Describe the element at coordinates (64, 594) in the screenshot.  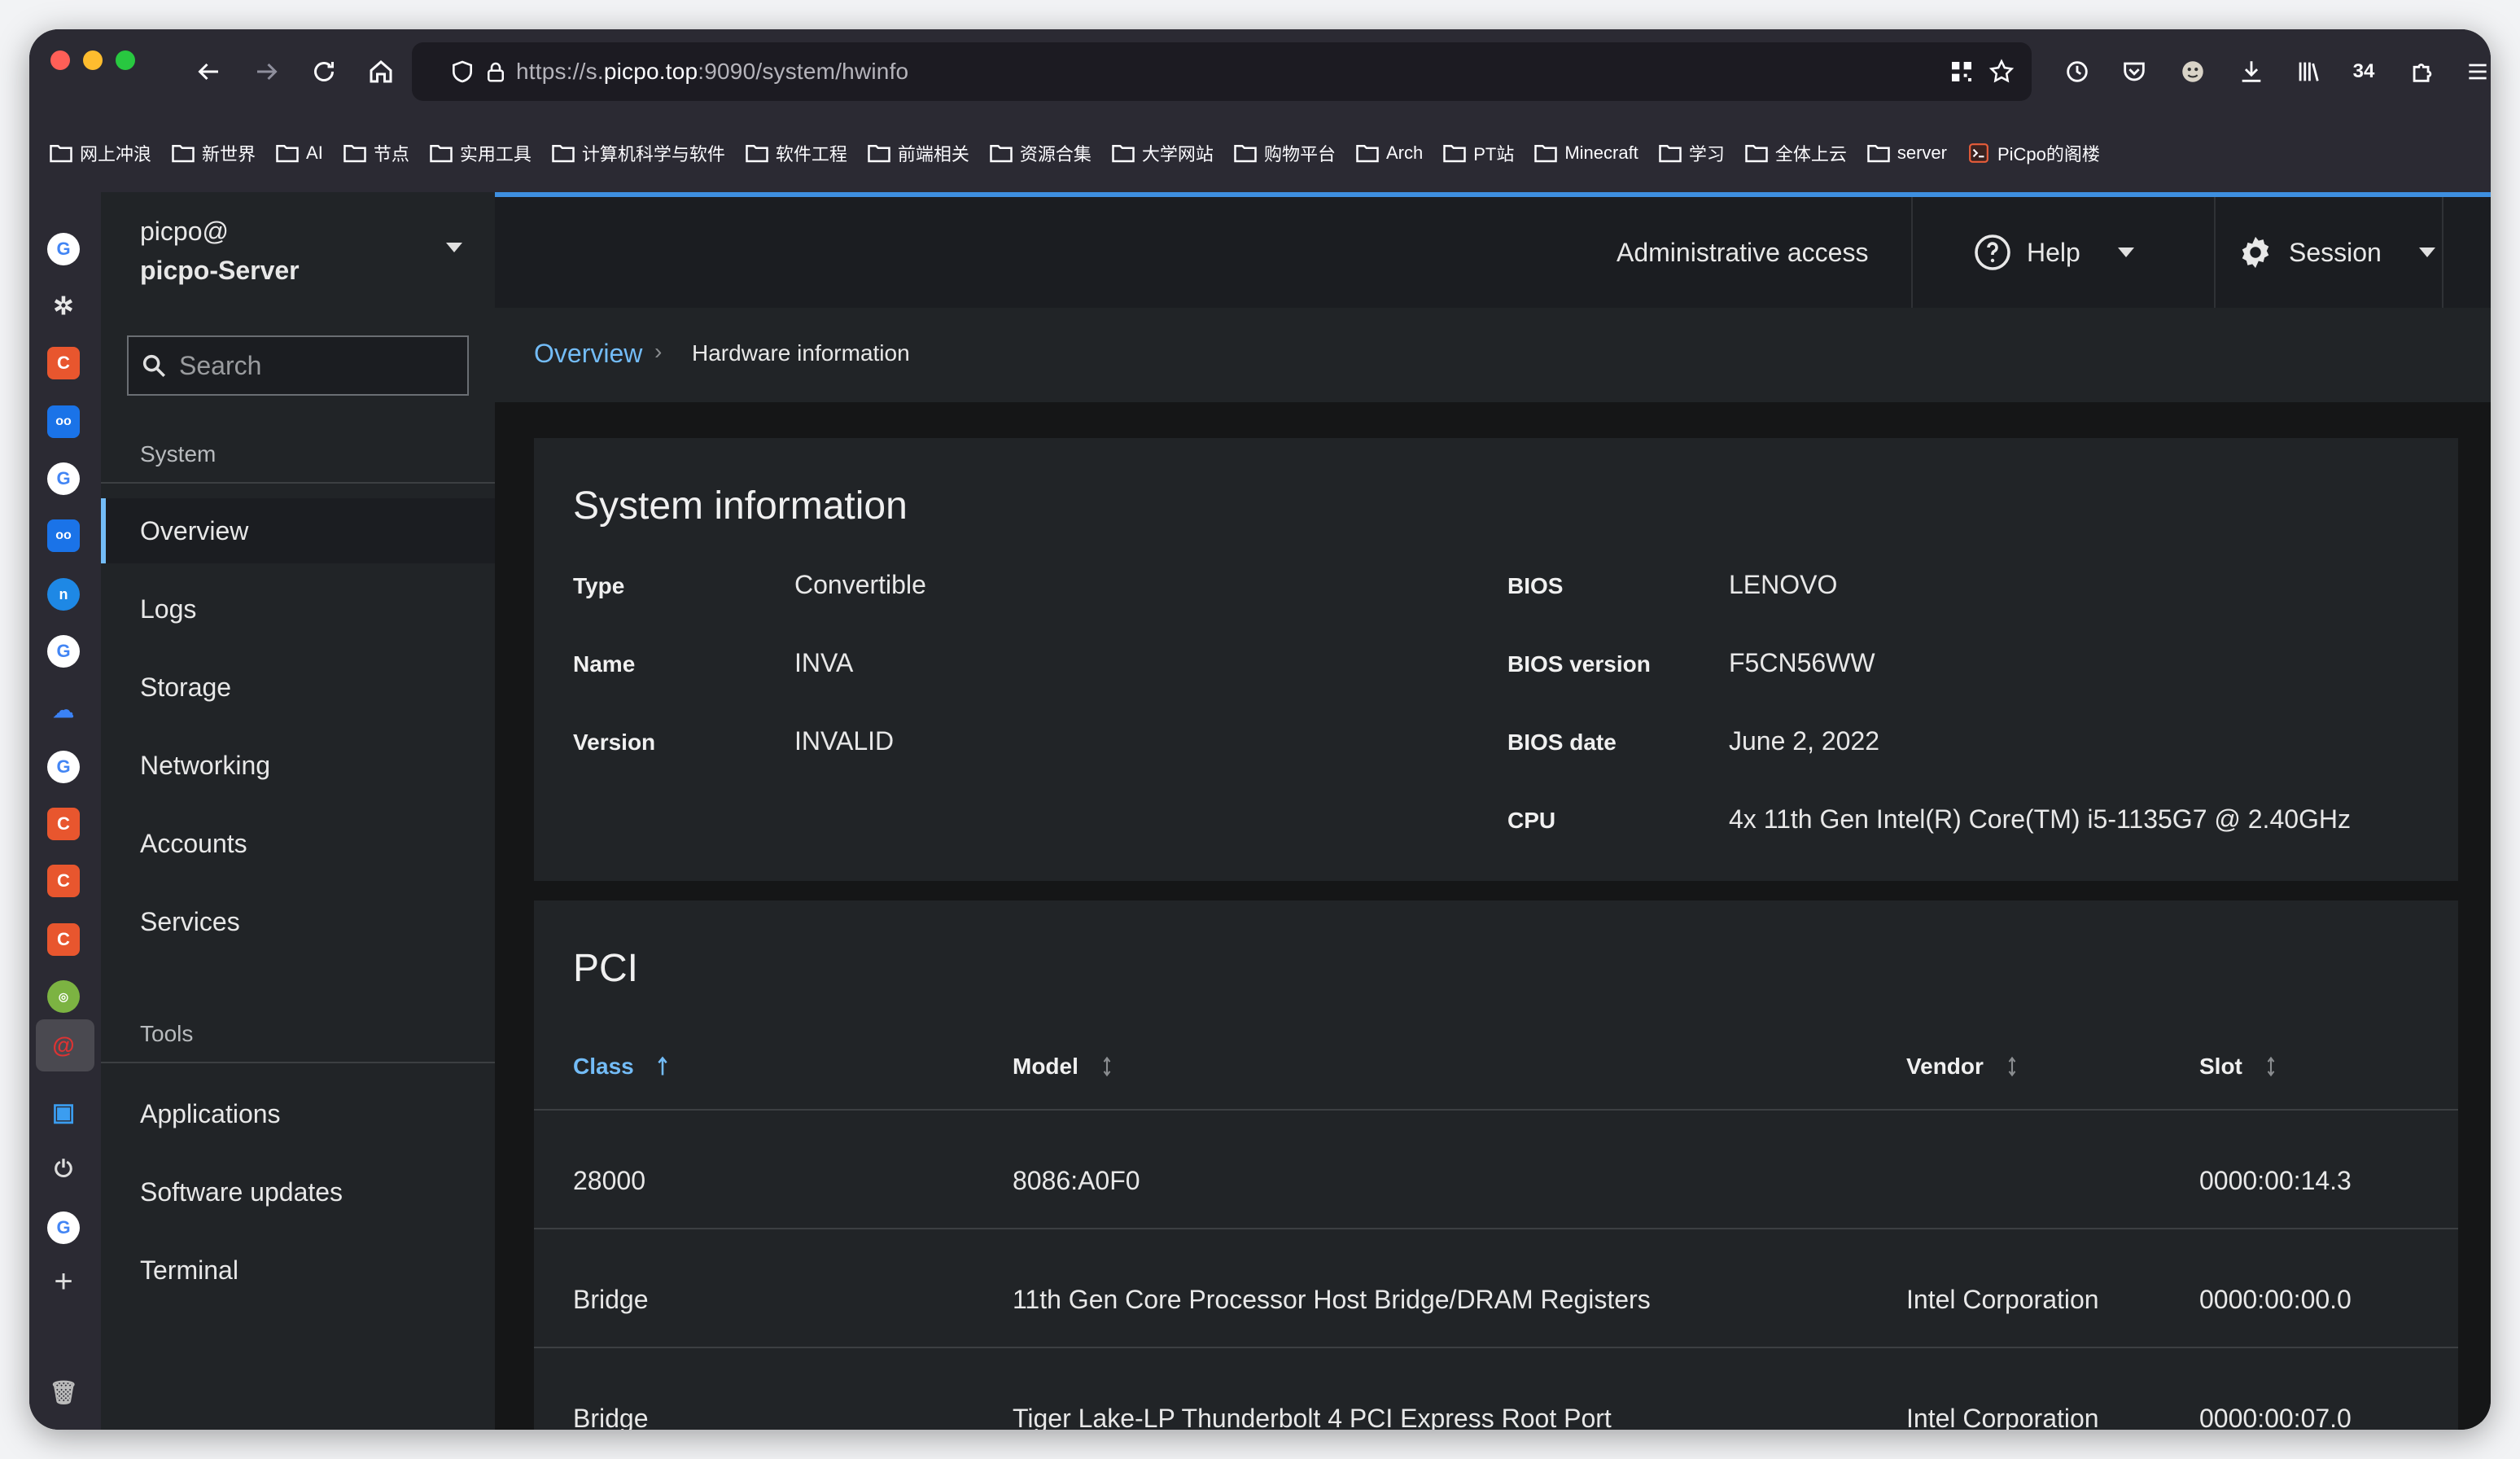
I see `app-n-icon: n` at that location.